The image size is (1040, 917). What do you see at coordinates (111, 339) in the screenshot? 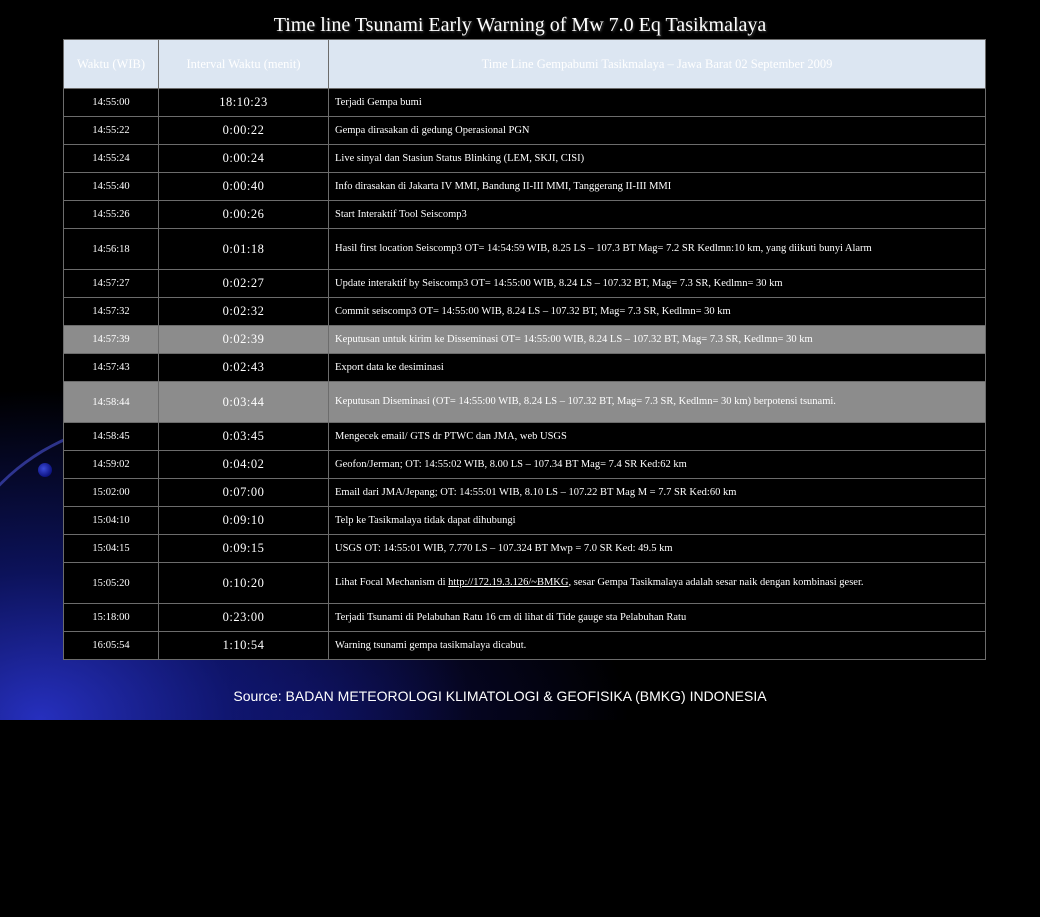
I see `cell-time: 14:57:39` at bounding box center [111, 339].